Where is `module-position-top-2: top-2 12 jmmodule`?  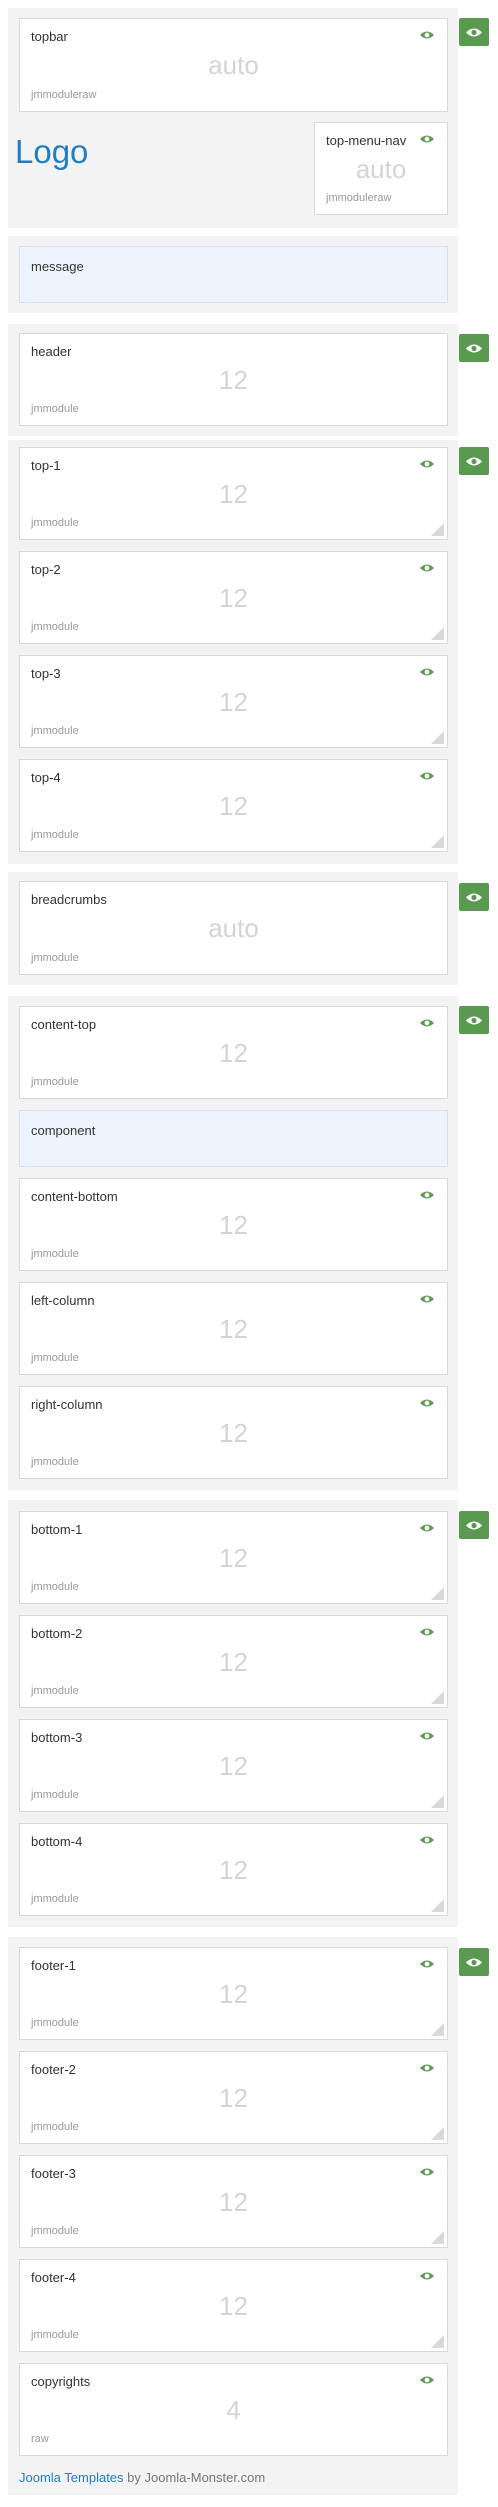
module-position-top-2: top-2 12 jmmodule is located at coordinates (233, 597).